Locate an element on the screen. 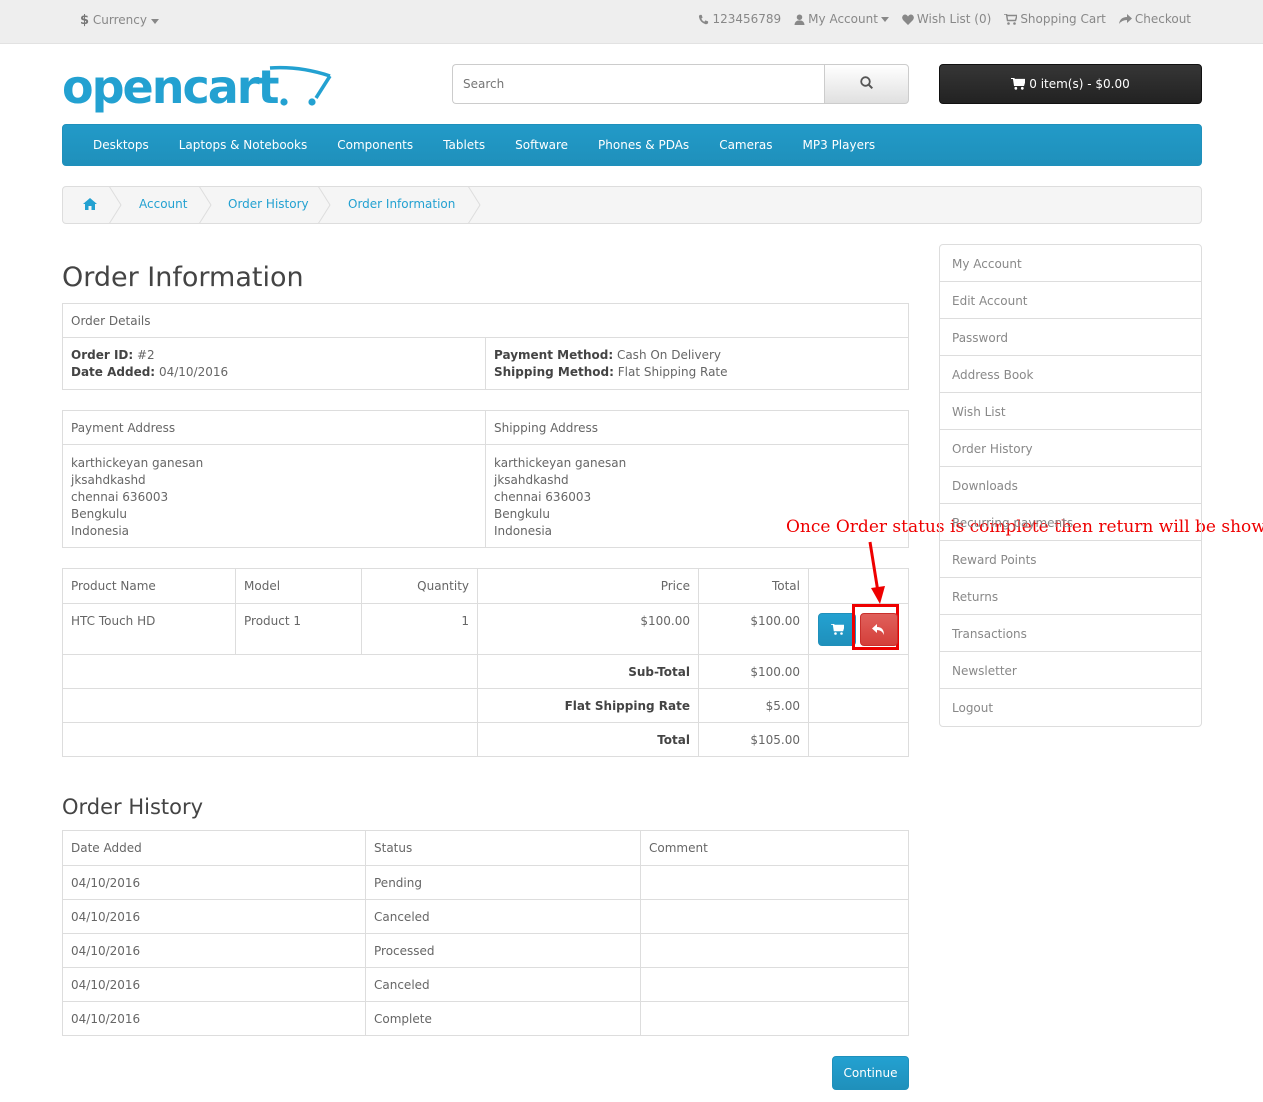  total-label-text: Total is located at coordinates (673, 740).